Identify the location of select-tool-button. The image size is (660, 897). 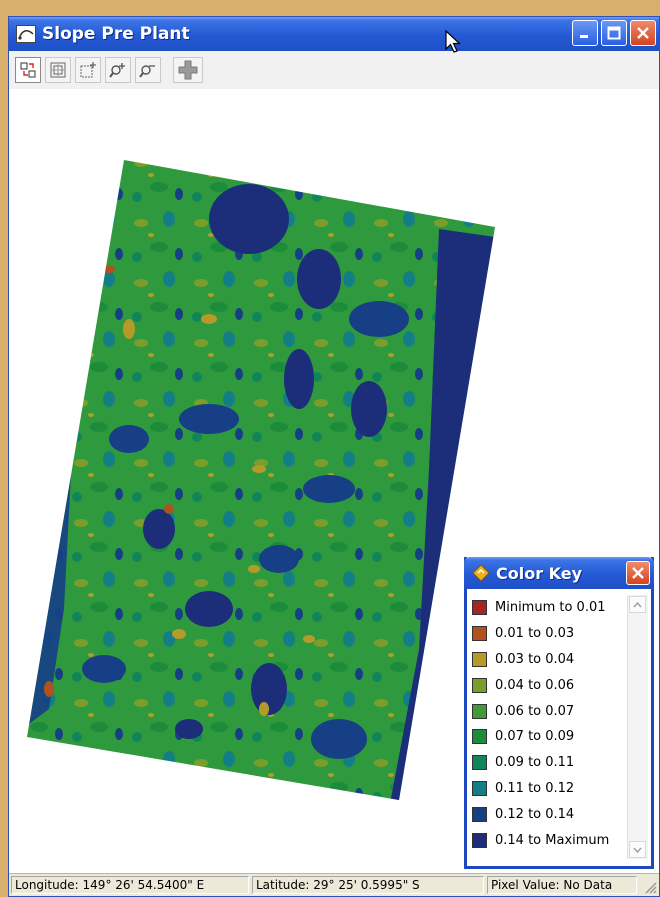
(28, 70).